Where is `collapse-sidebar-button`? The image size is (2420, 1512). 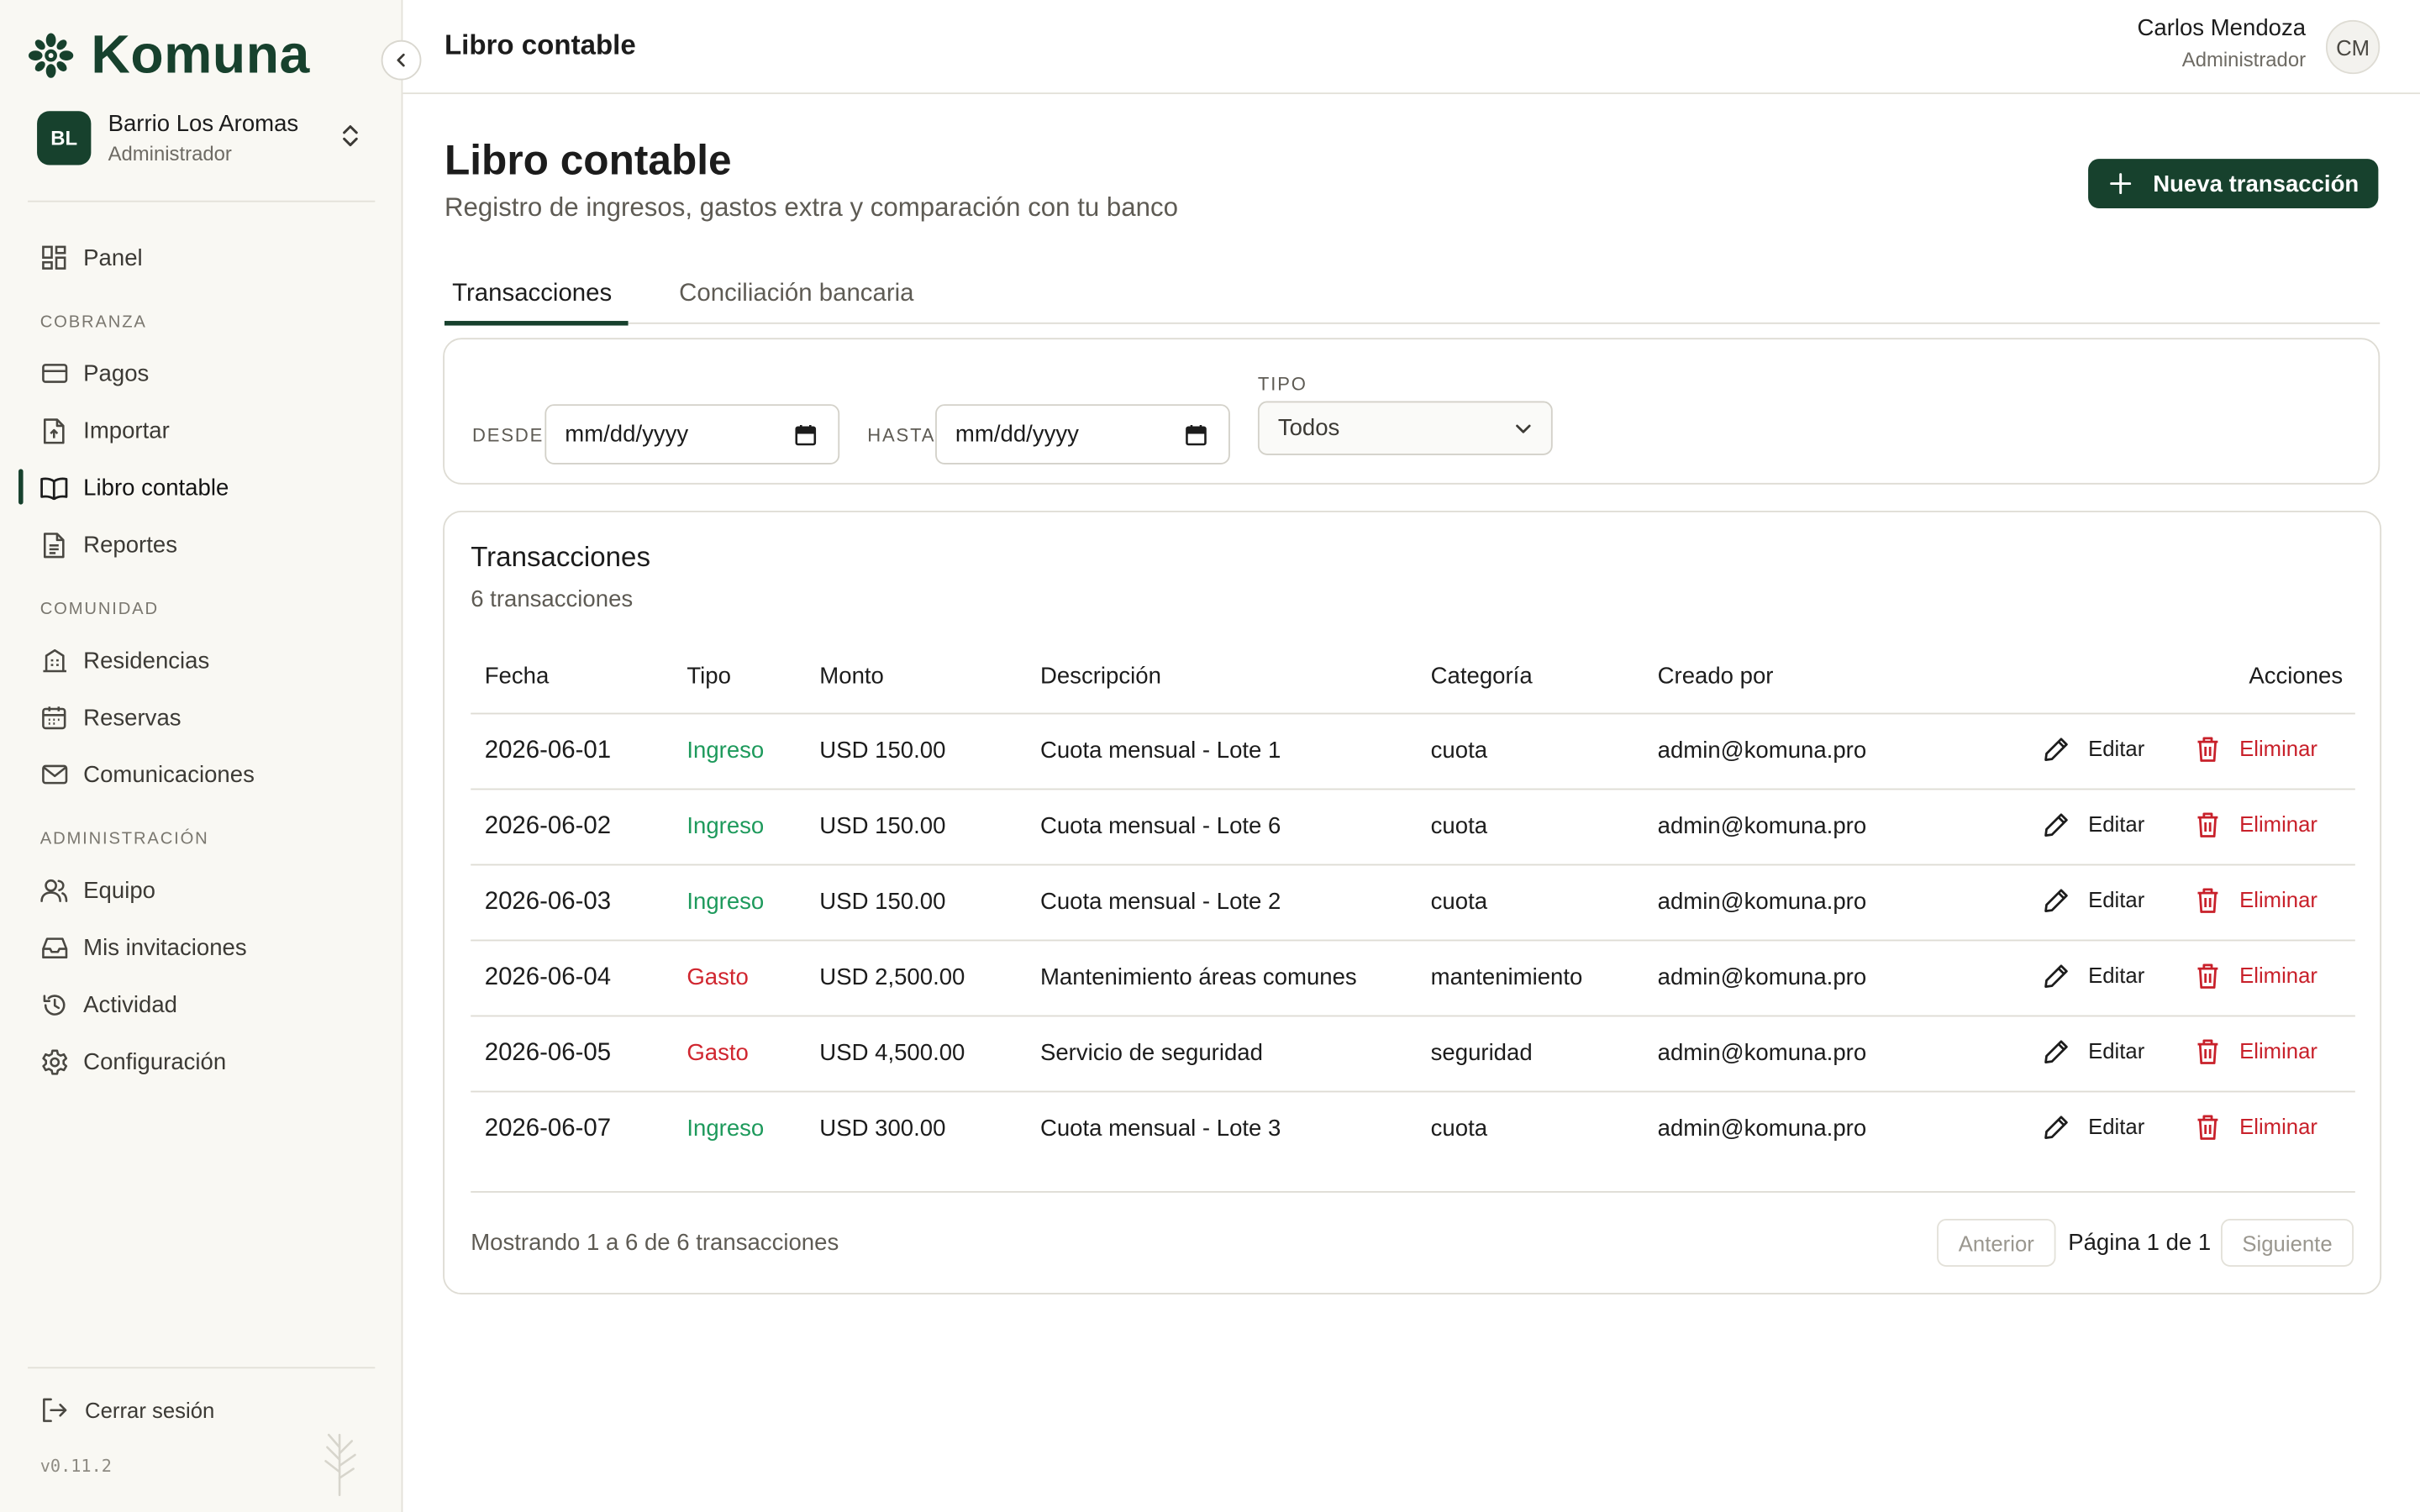 collapse-sidebar-button is located at coordinates (401, 60).